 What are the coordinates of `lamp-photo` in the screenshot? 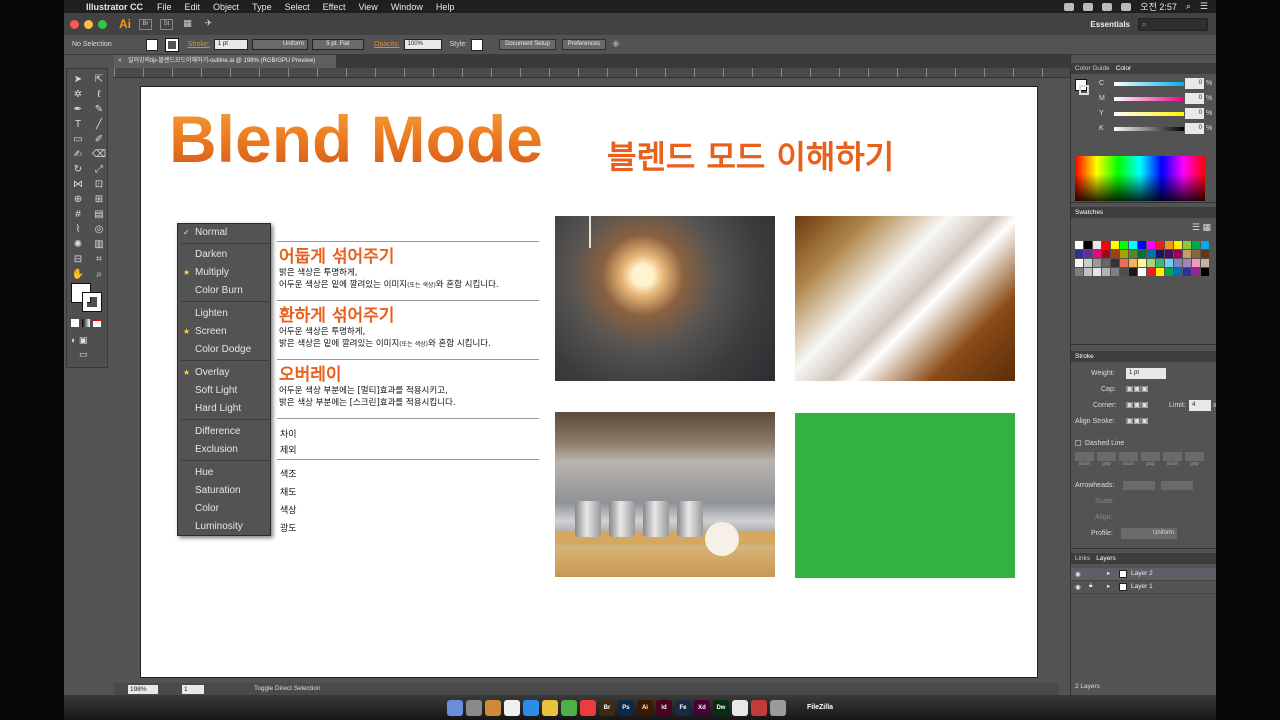 It's located at (665, 298).